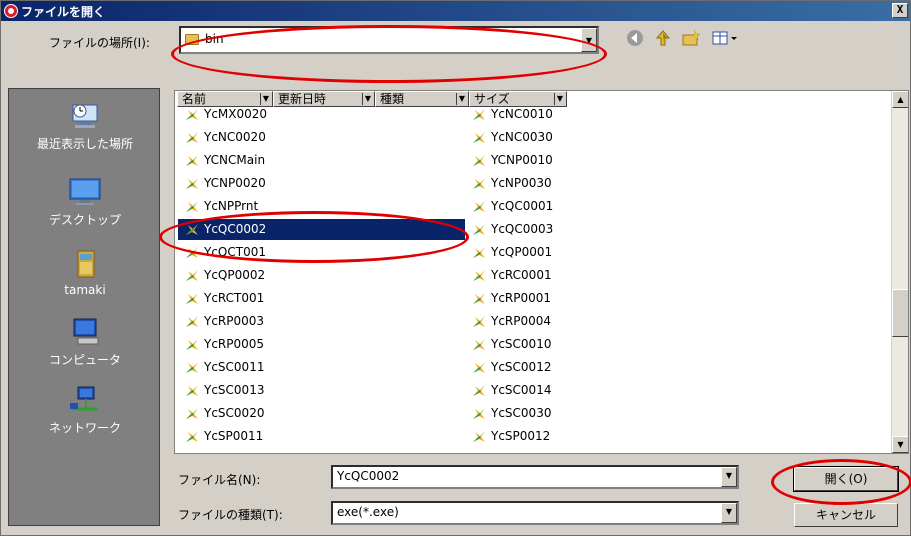 The image size is (911, 538). Describe the element at coordinates (540, 252) in the screenshot. I see `file-item: YcQP0001` at that location.